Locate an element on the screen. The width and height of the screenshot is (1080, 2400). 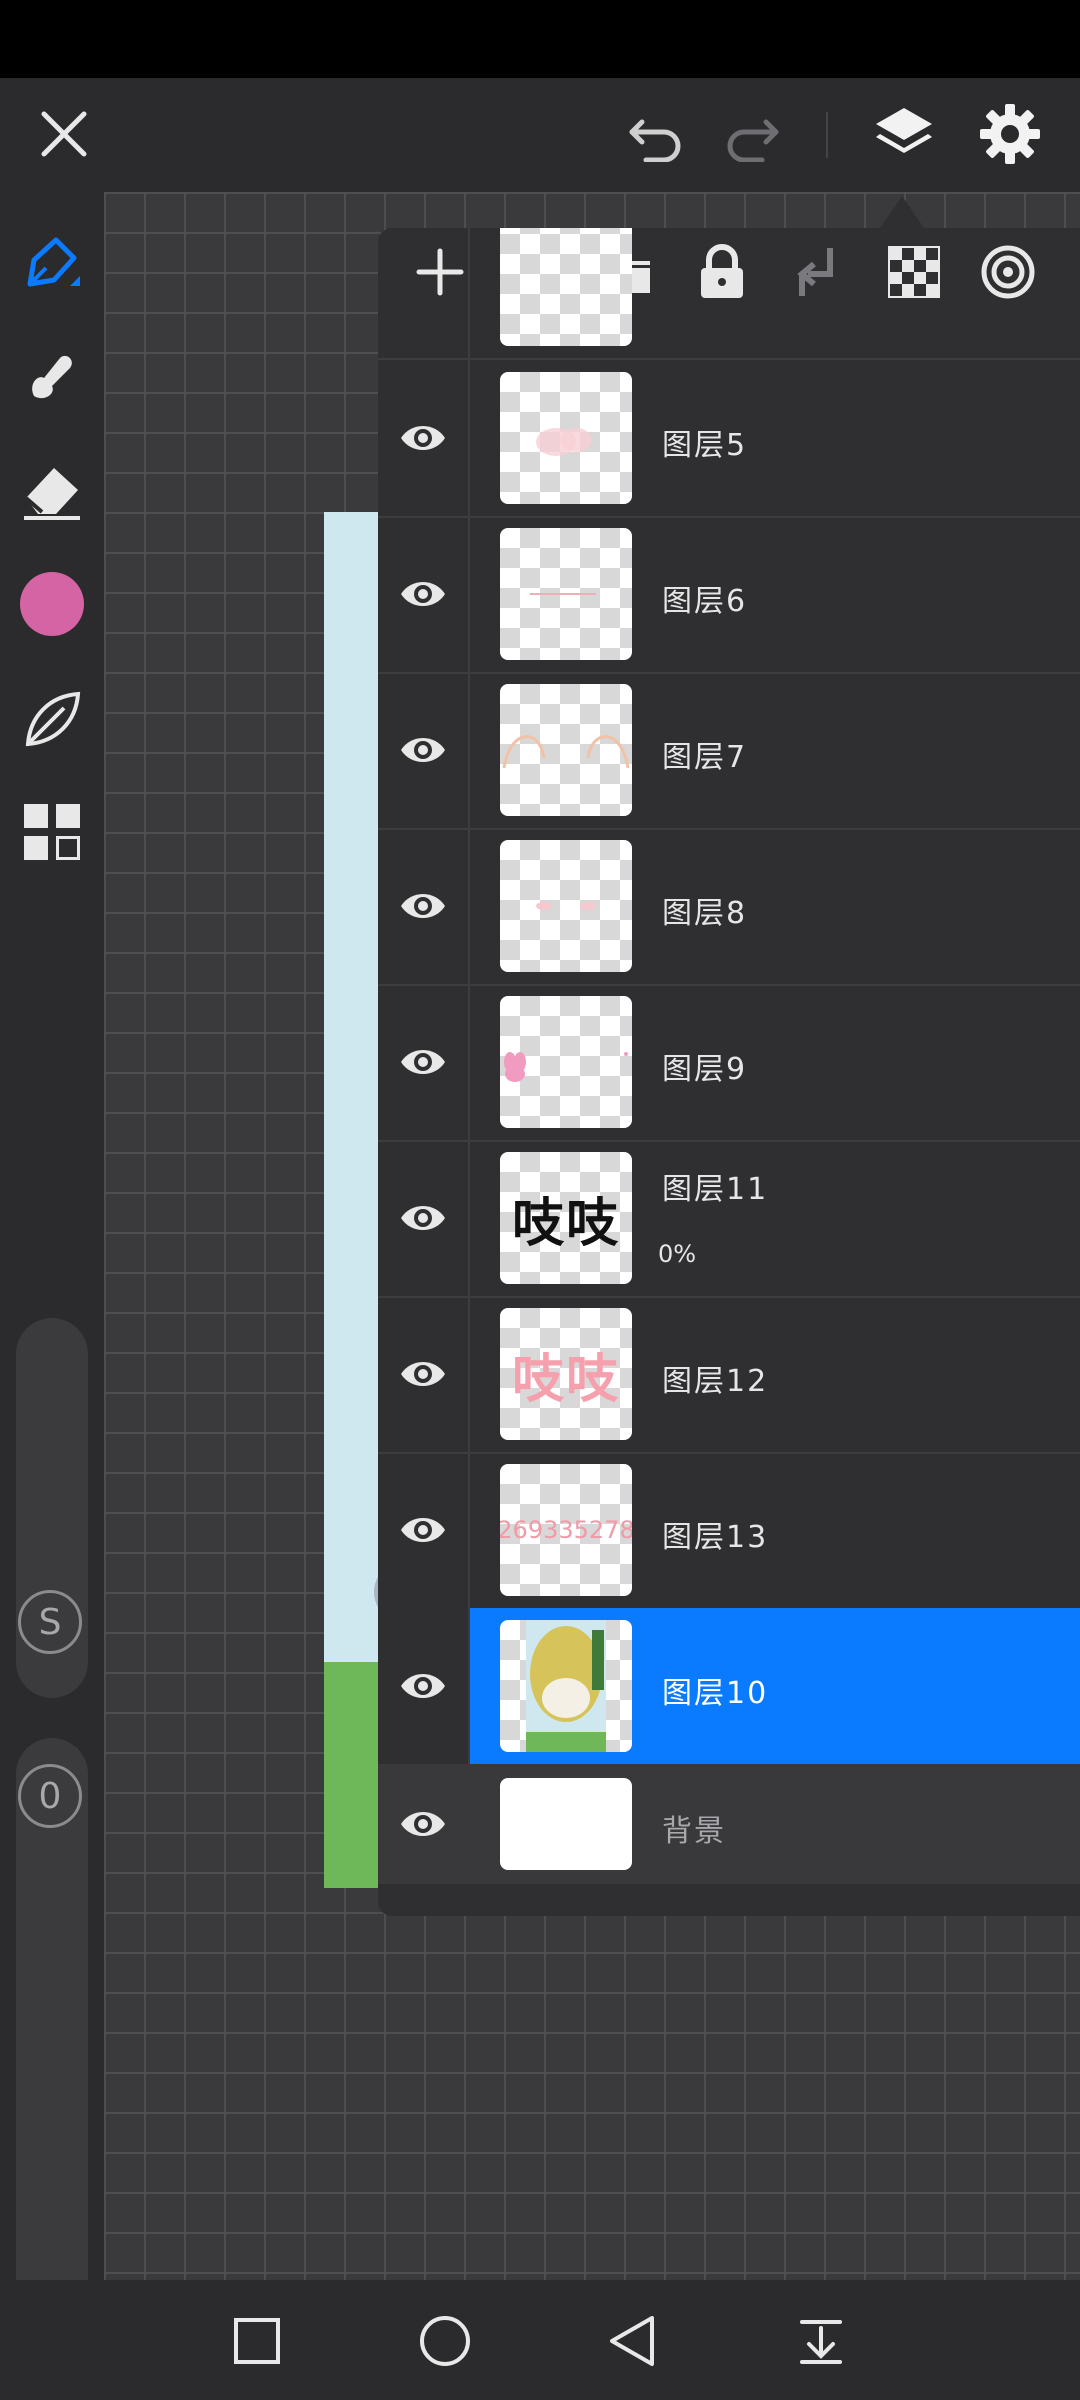
color-swatch is located at coordinates (52, 604).